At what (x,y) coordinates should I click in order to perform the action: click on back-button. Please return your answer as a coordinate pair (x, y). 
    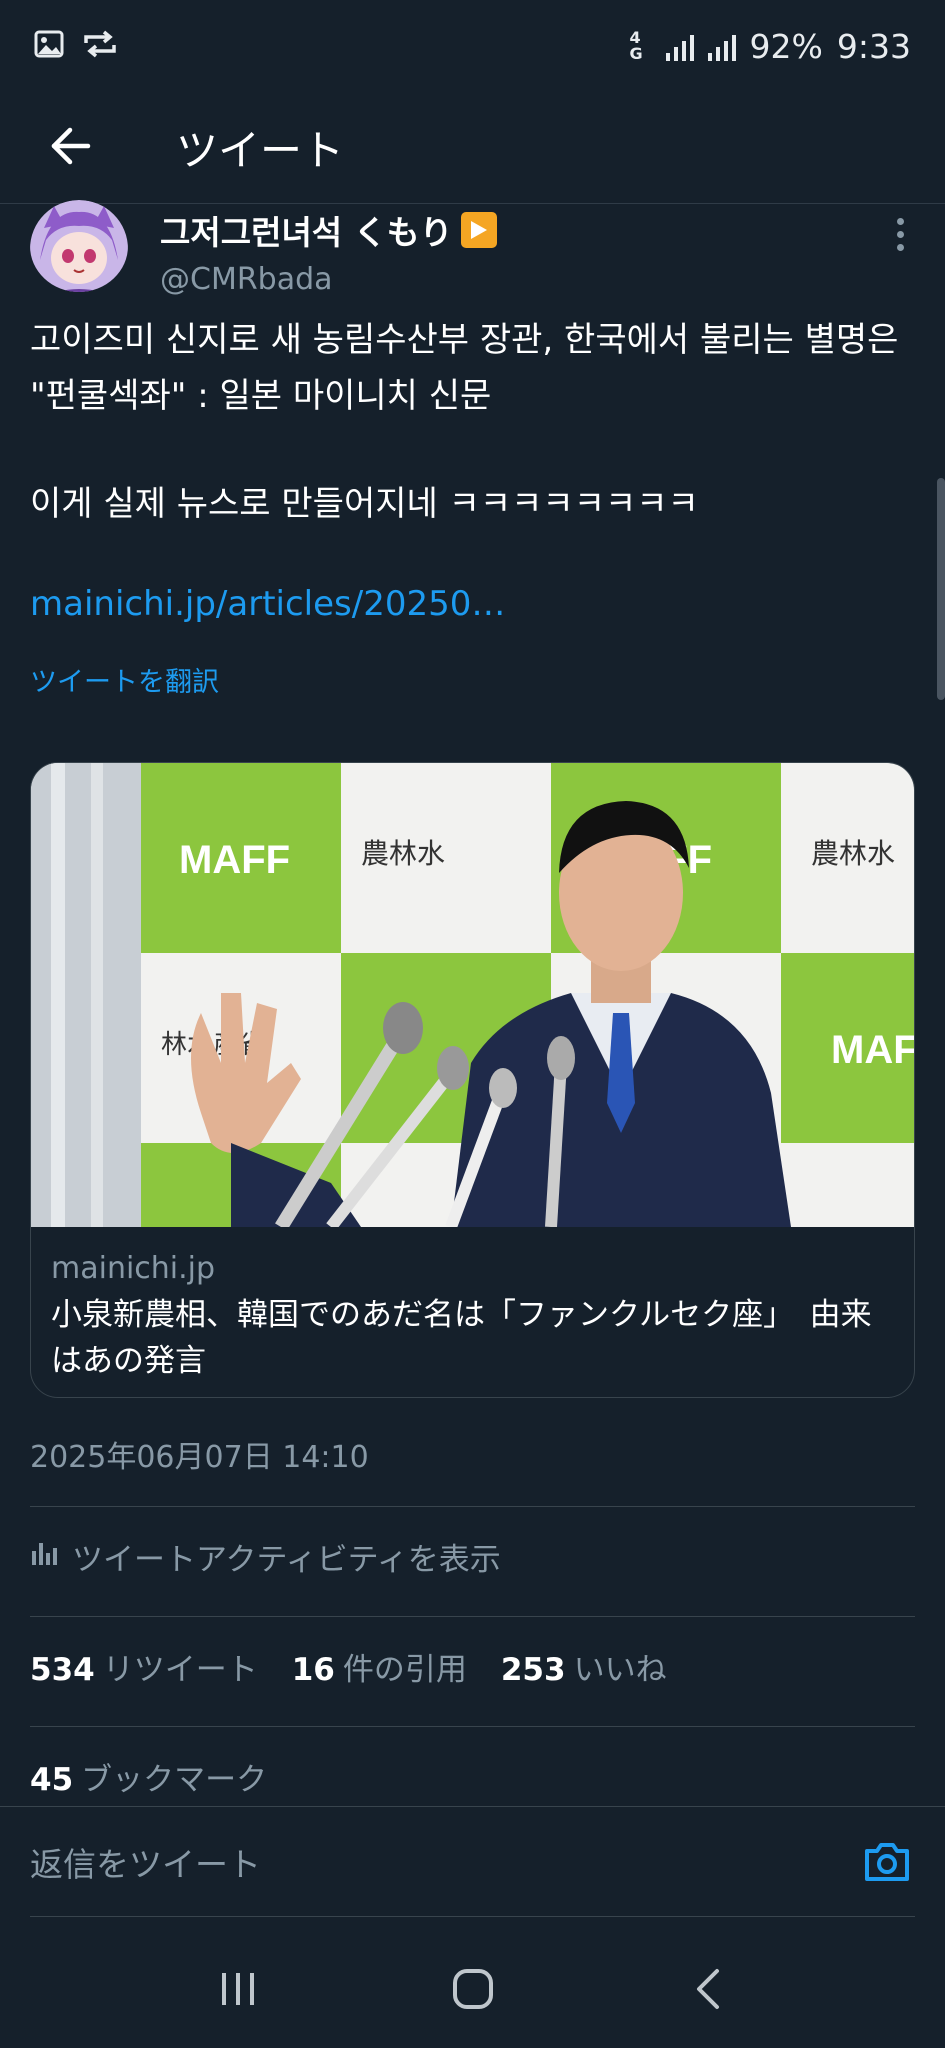
    Looking at the image, I should click on (70, 148).